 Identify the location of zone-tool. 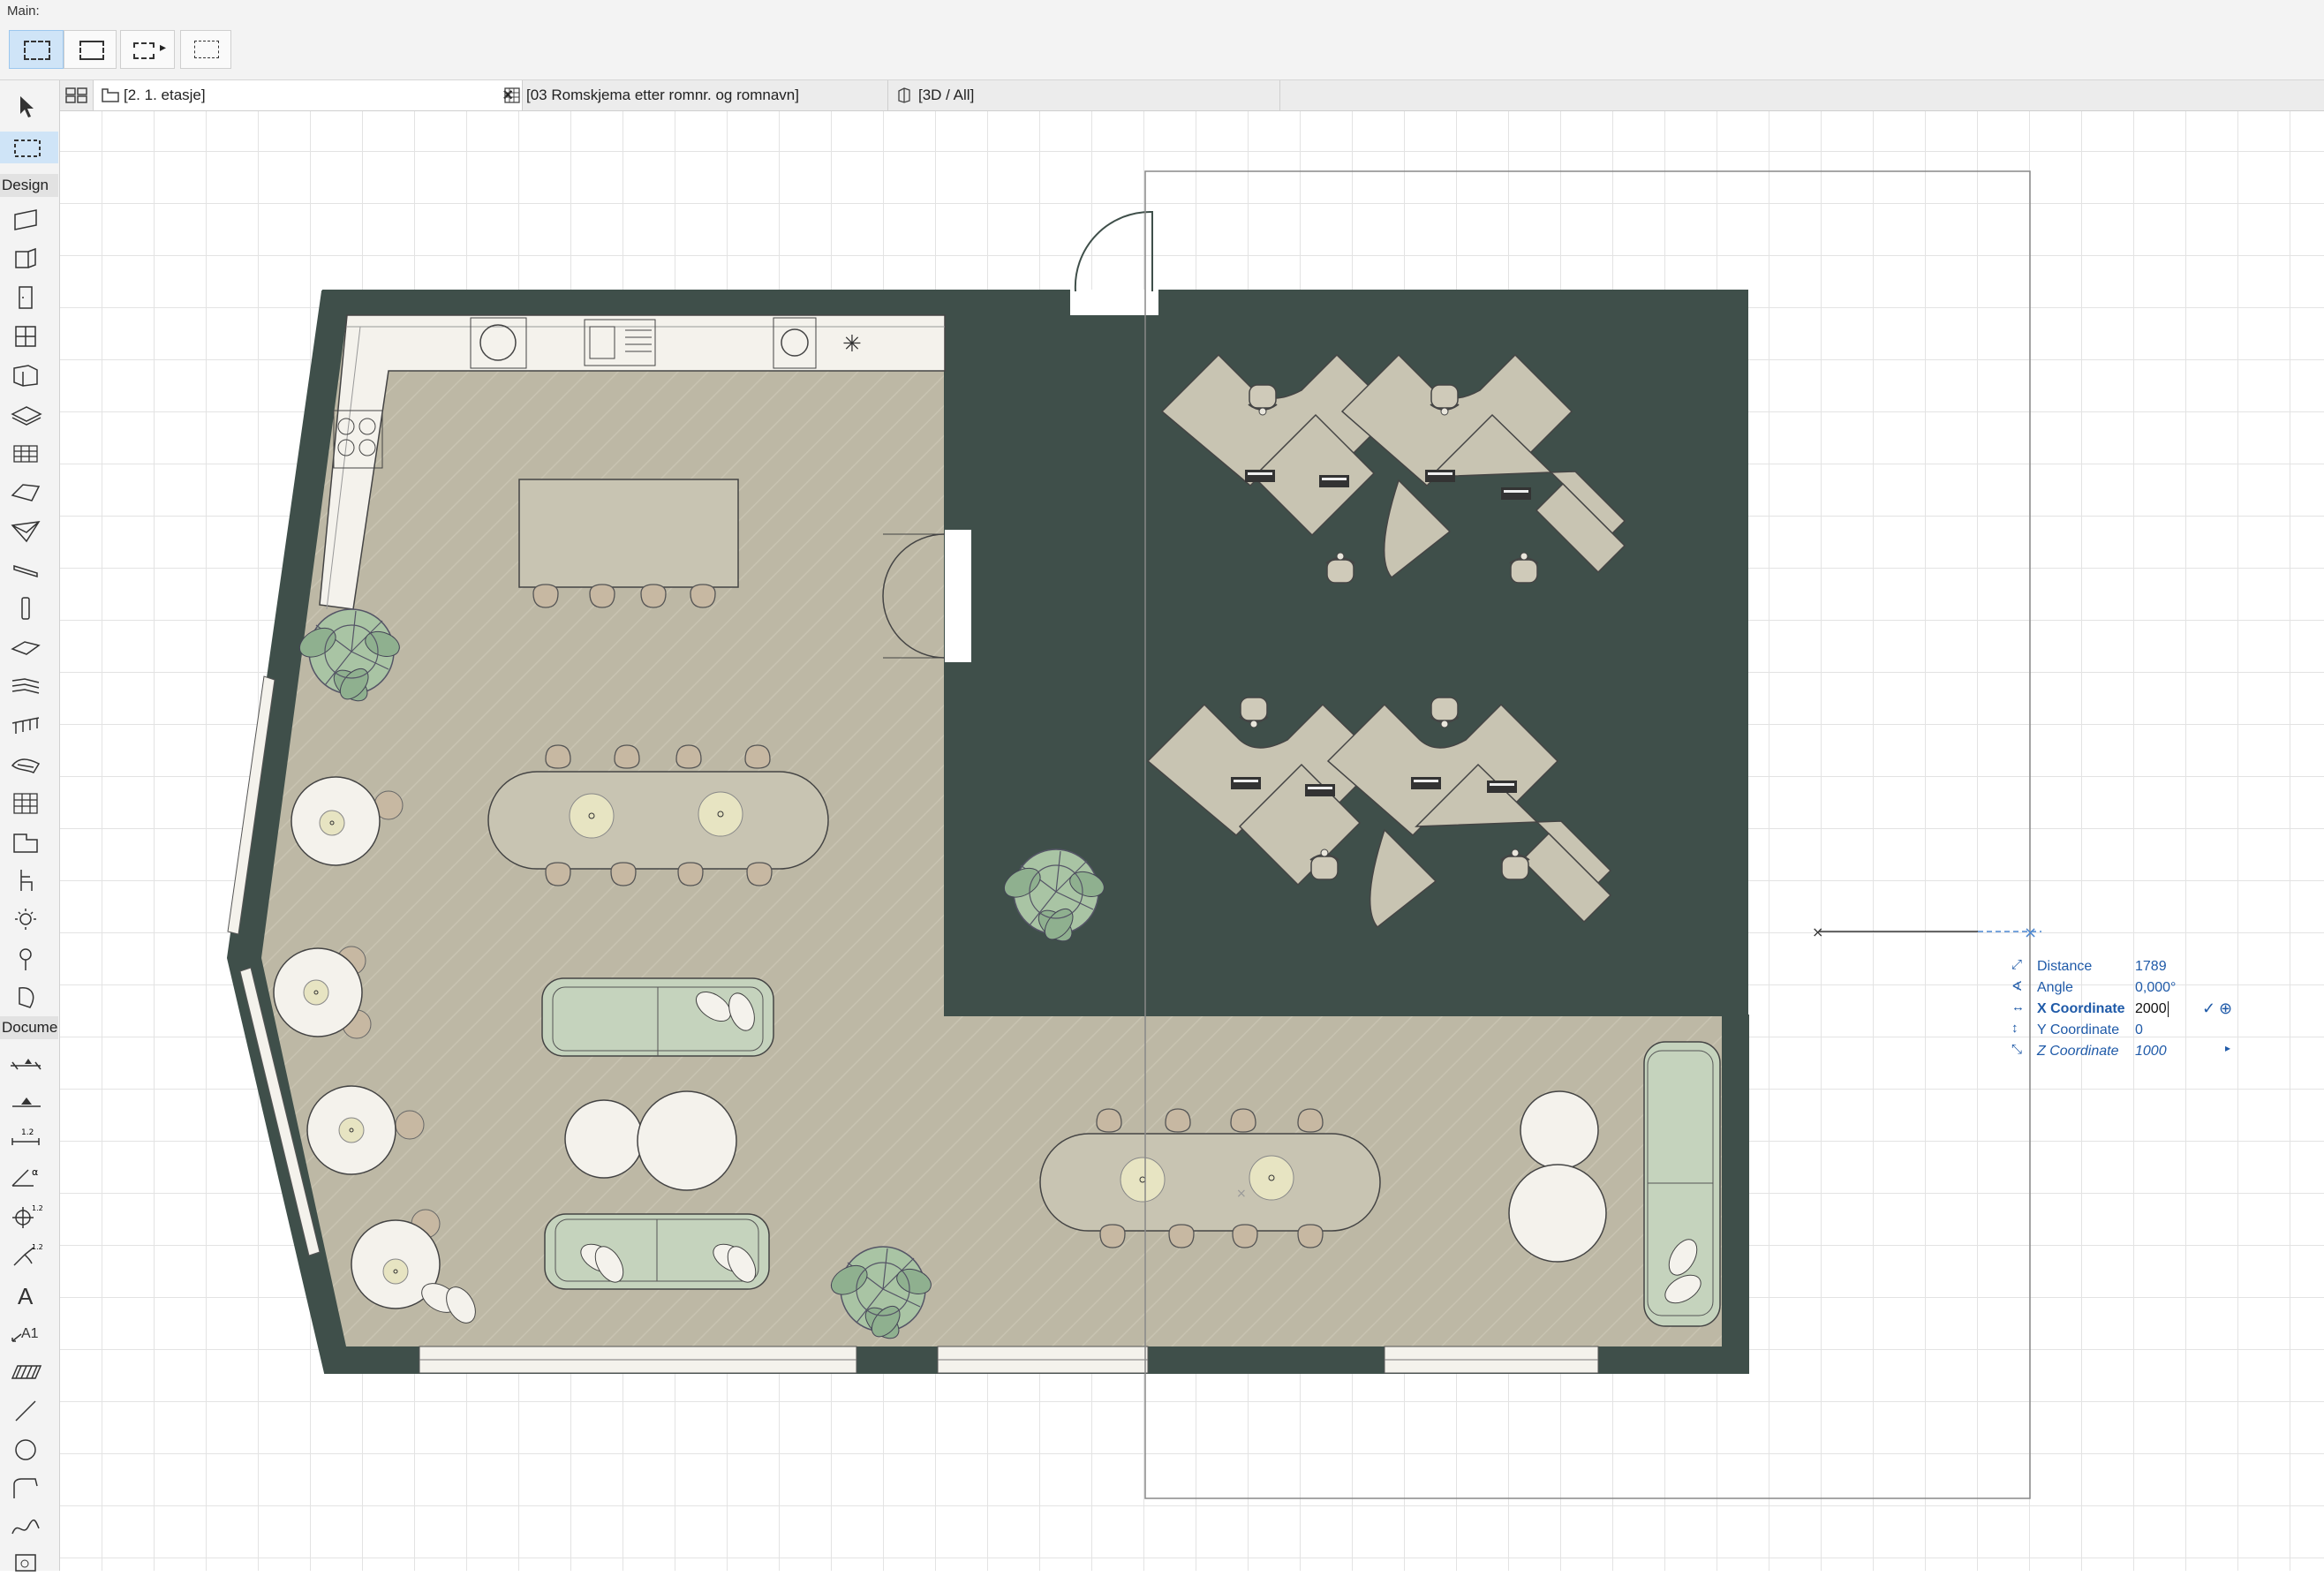
(26, 841).